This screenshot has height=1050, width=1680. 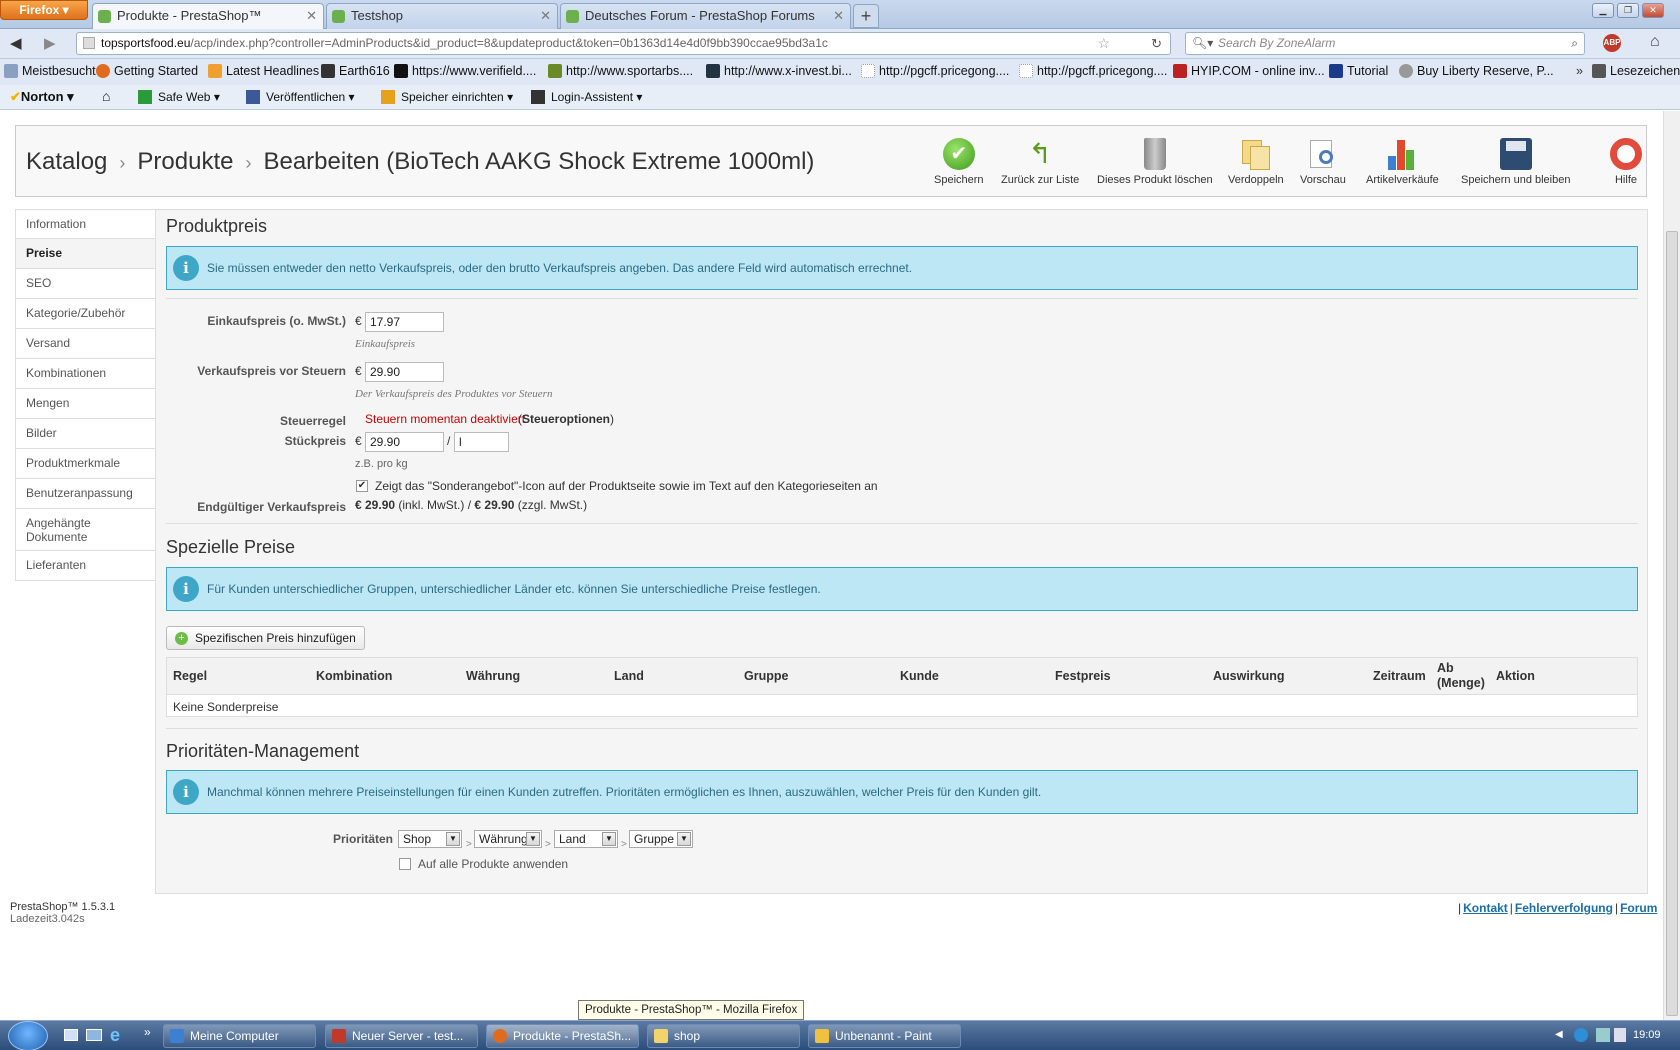 What do you see at coordinates (1638, 908) in the screenshot?
I see `forum-link: Forum` at bounding box center [1638, 908].